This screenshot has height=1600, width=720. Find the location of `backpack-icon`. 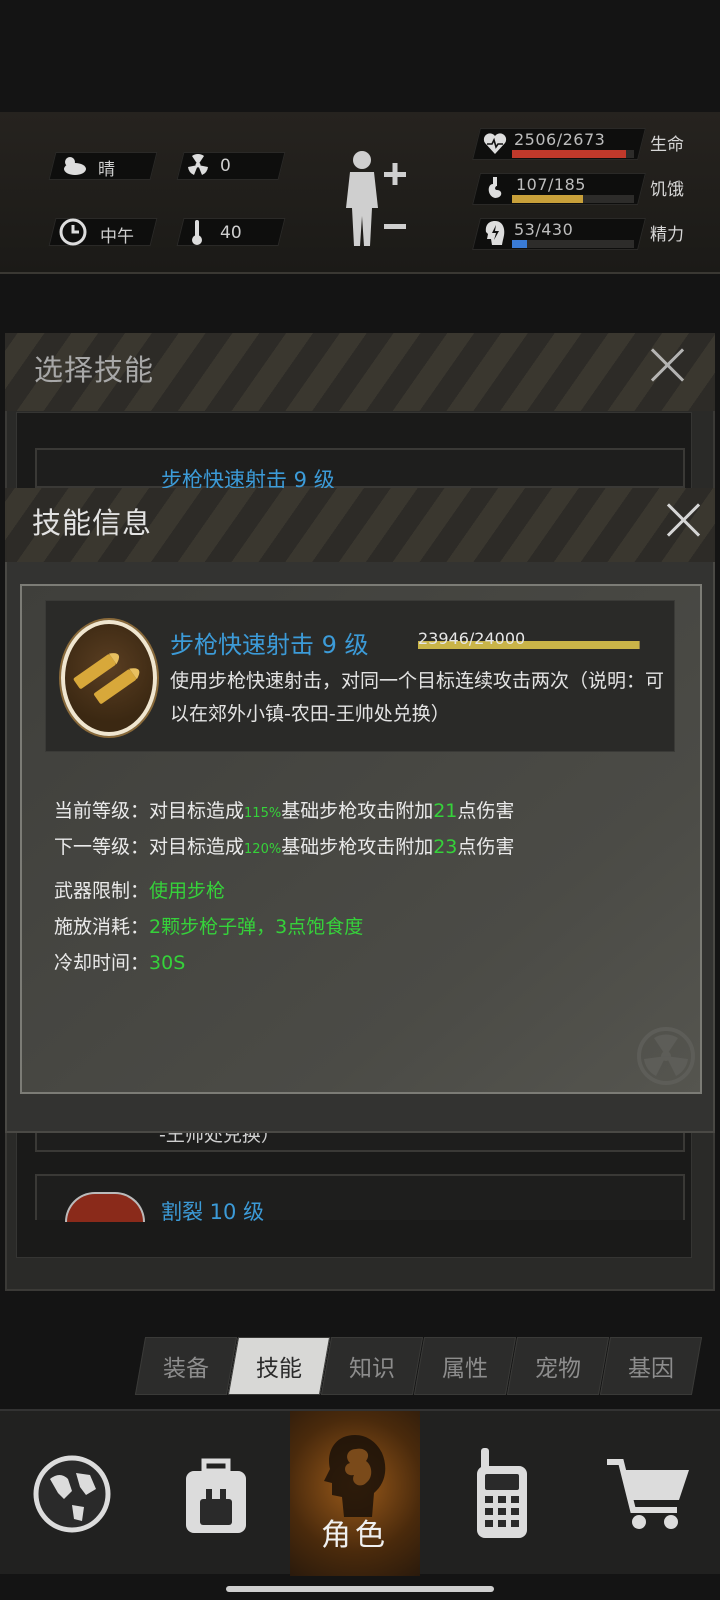

backpack-icon is located at coordinates (216, 1495).